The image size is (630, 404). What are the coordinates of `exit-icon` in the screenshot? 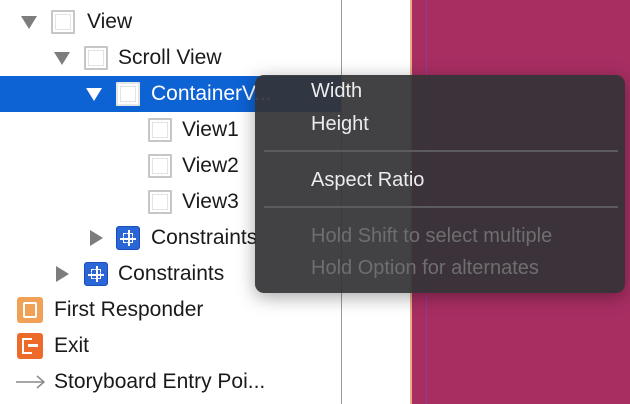 It's located at (30, 346).